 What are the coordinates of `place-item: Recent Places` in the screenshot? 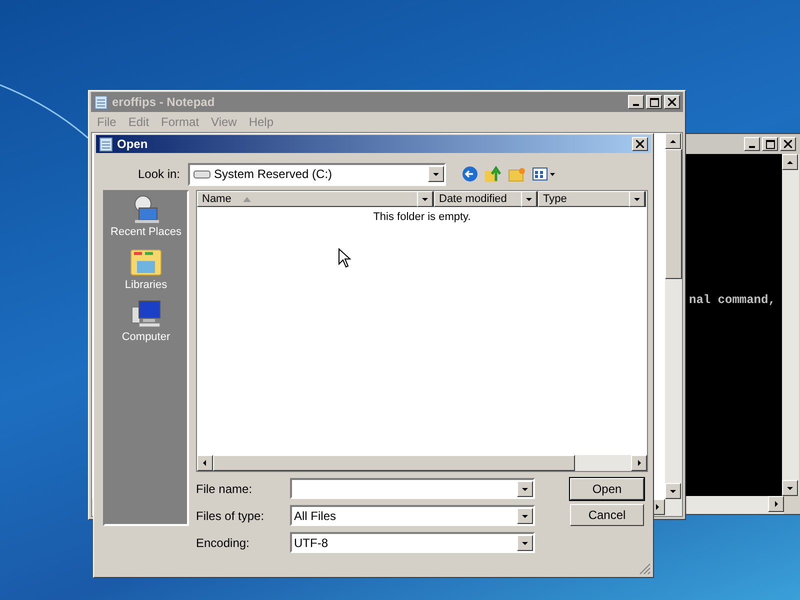 It's located at (146, 217).